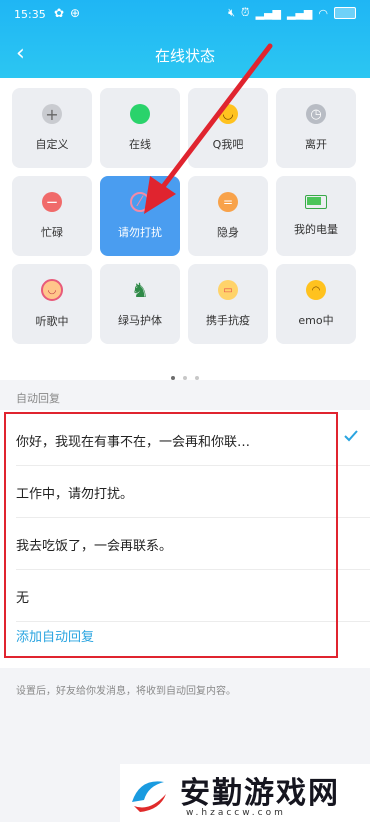  I want to click on tile-listening: ◡ 听歌中, so click(52, 304).